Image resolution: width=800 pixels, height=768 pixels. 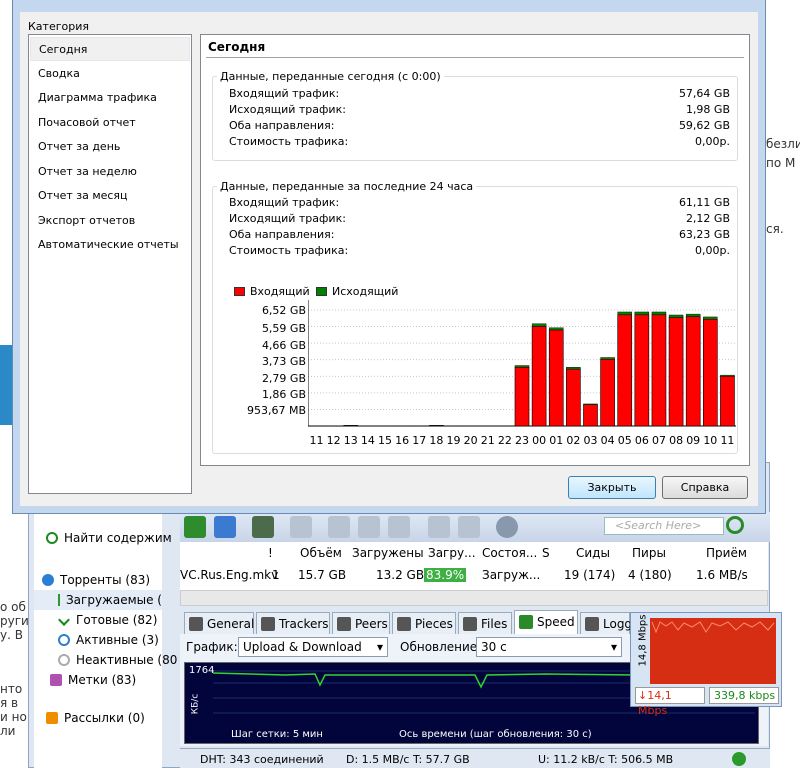 I want to click on tab-files: Files, so click(x=485, y=623).